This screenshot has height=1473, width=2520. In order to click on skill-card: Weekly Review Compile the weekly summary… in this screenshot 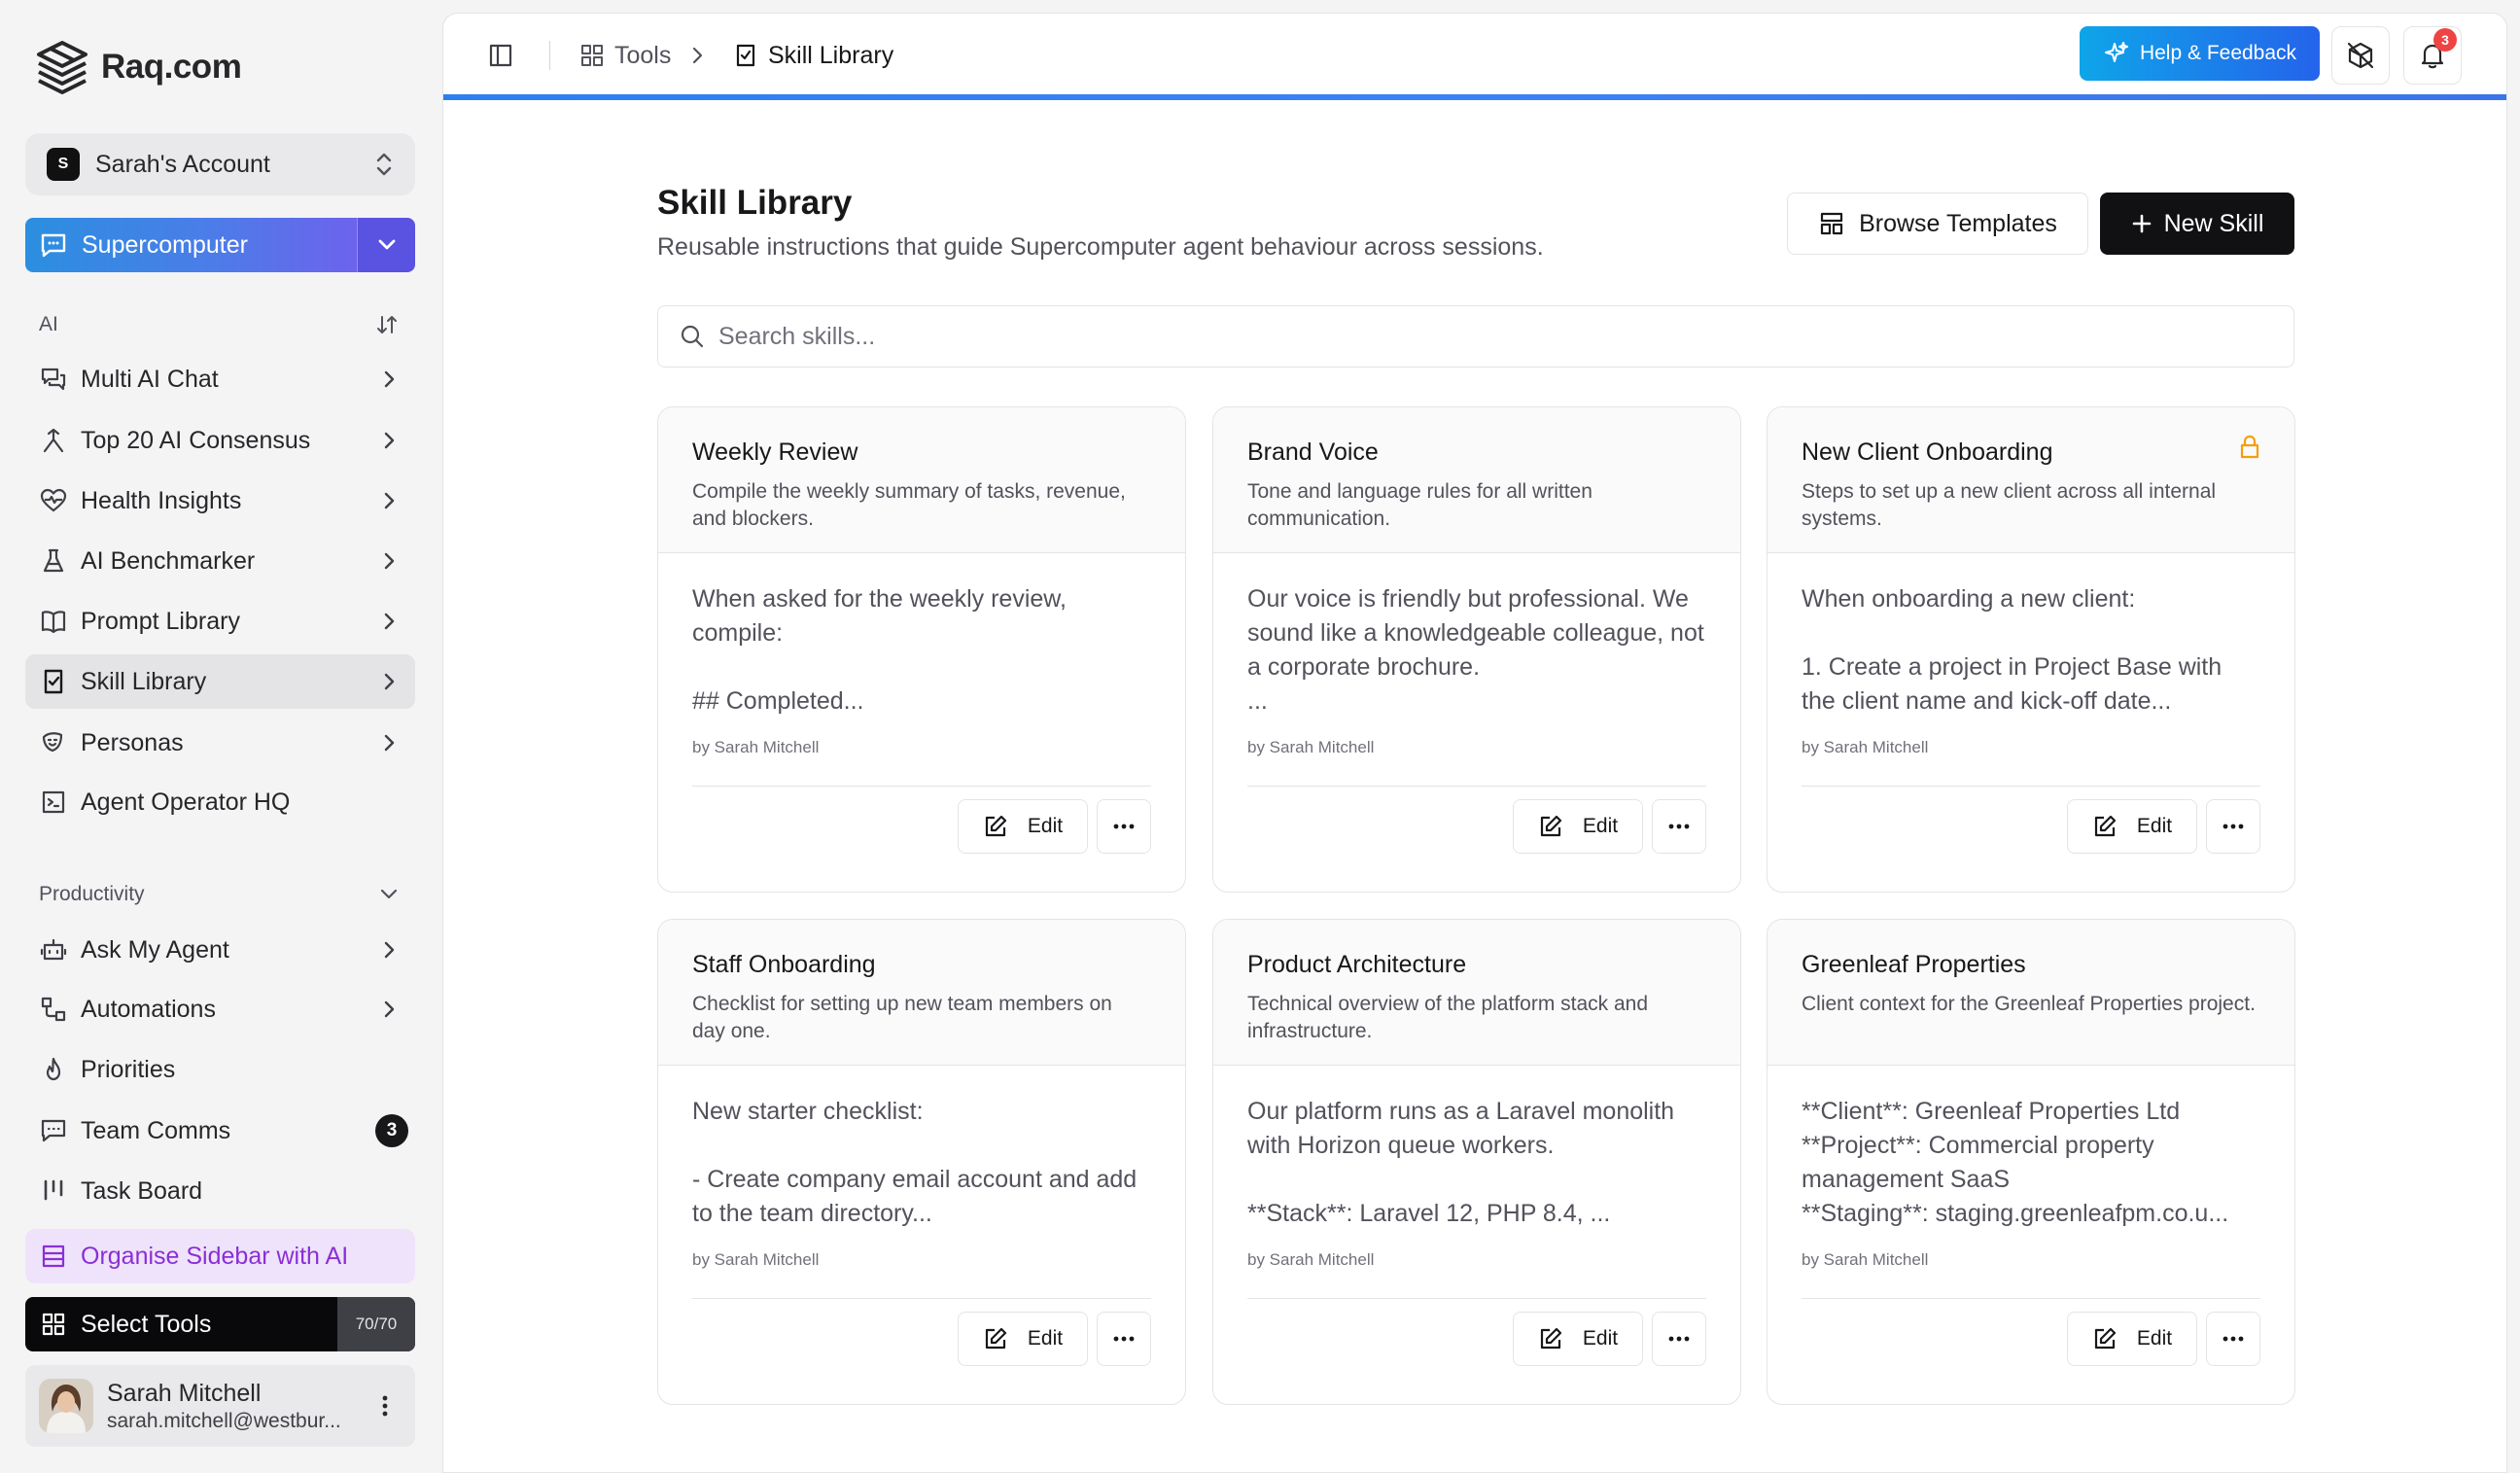, I will do `click(921, 649)`.